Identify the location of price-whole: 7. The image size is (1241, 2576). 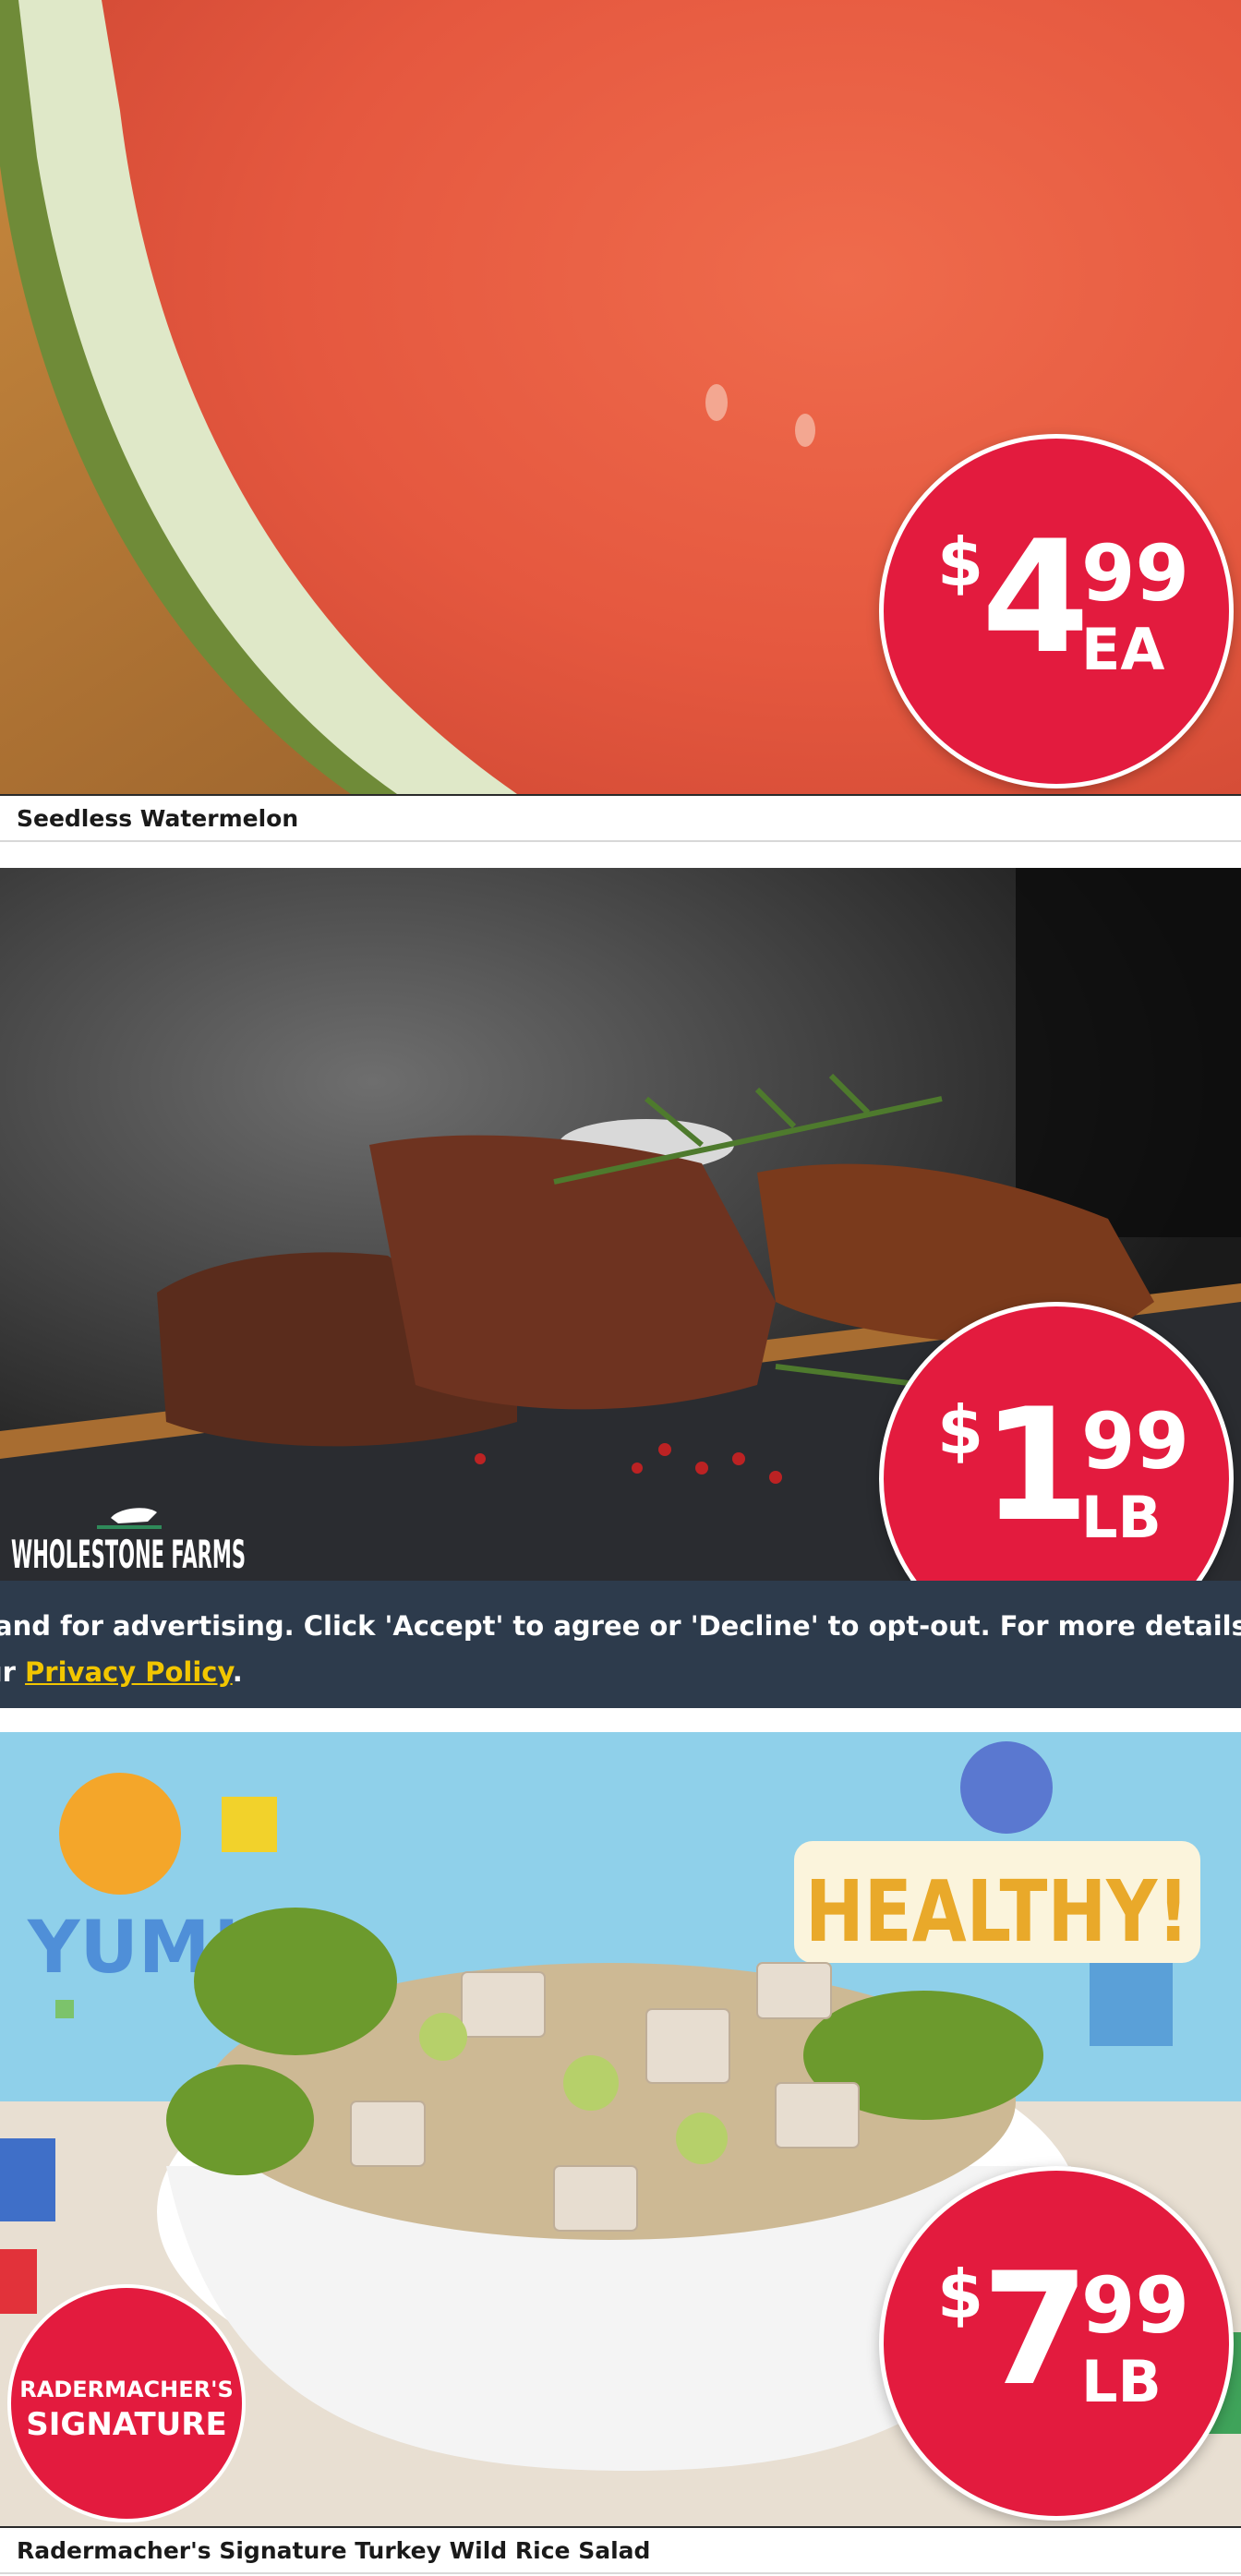
(1036, 2329).